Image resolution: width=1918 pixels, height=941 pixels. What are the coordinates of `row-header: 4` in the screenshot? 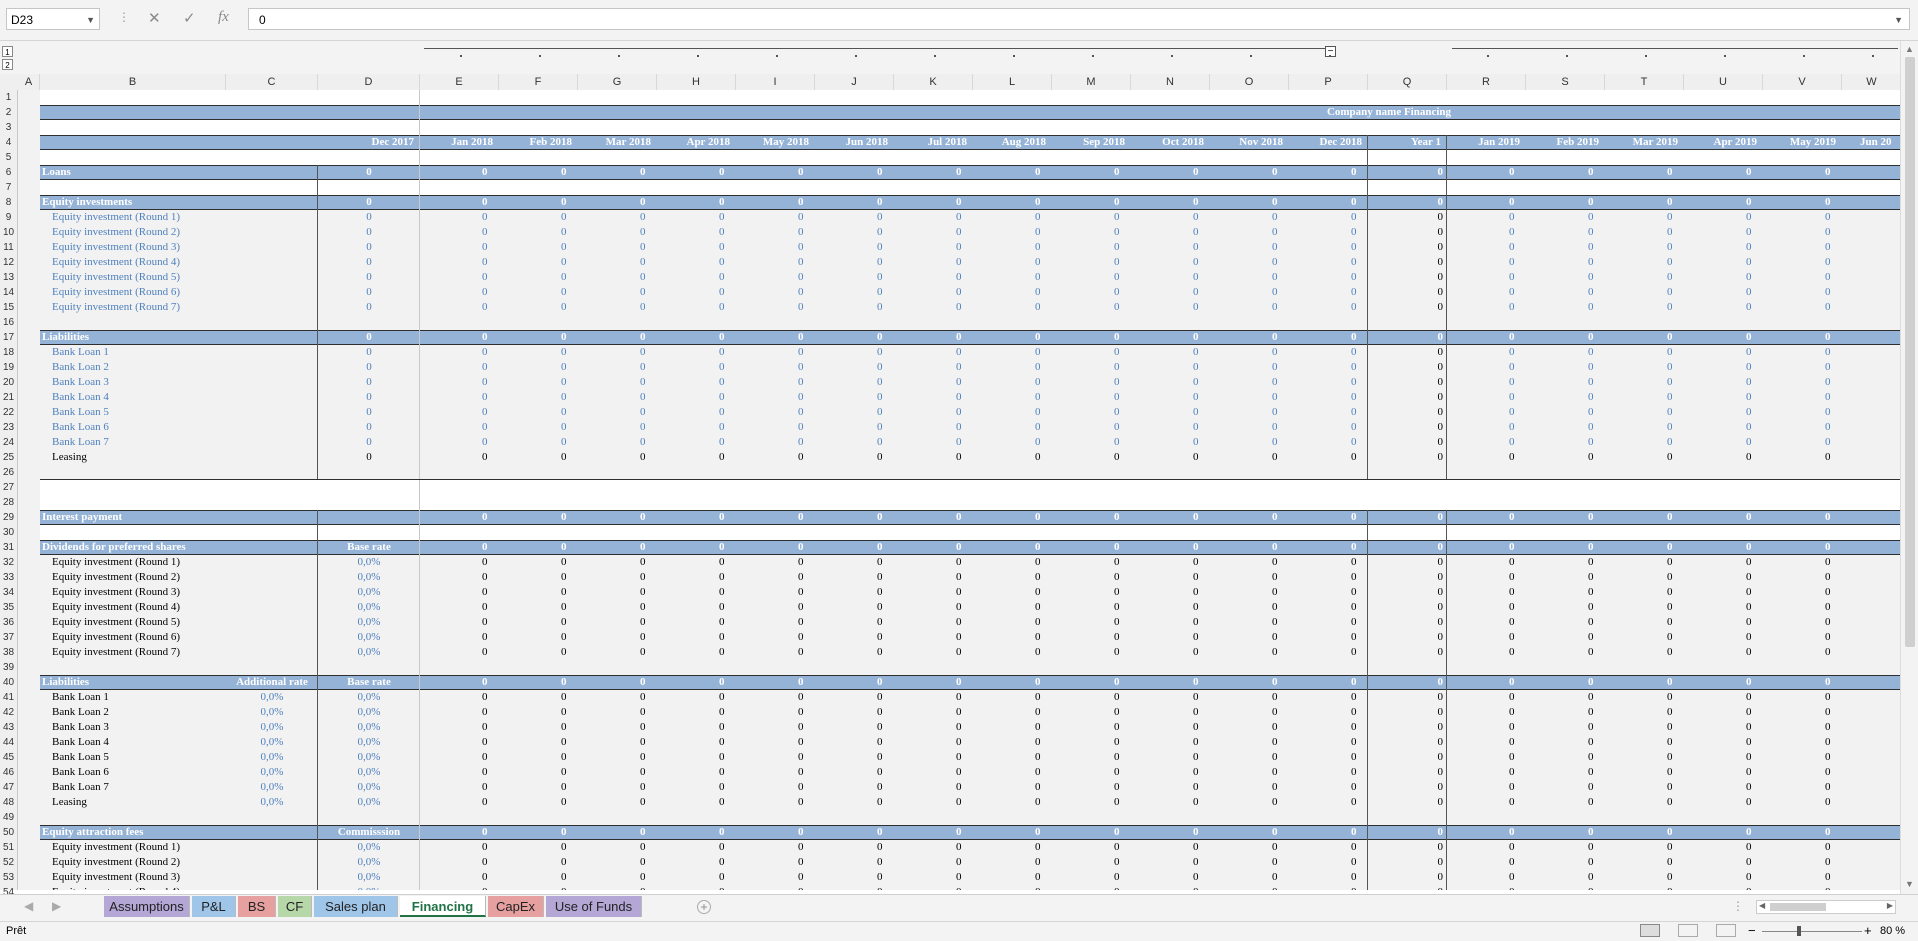 It's located at (8, 142).